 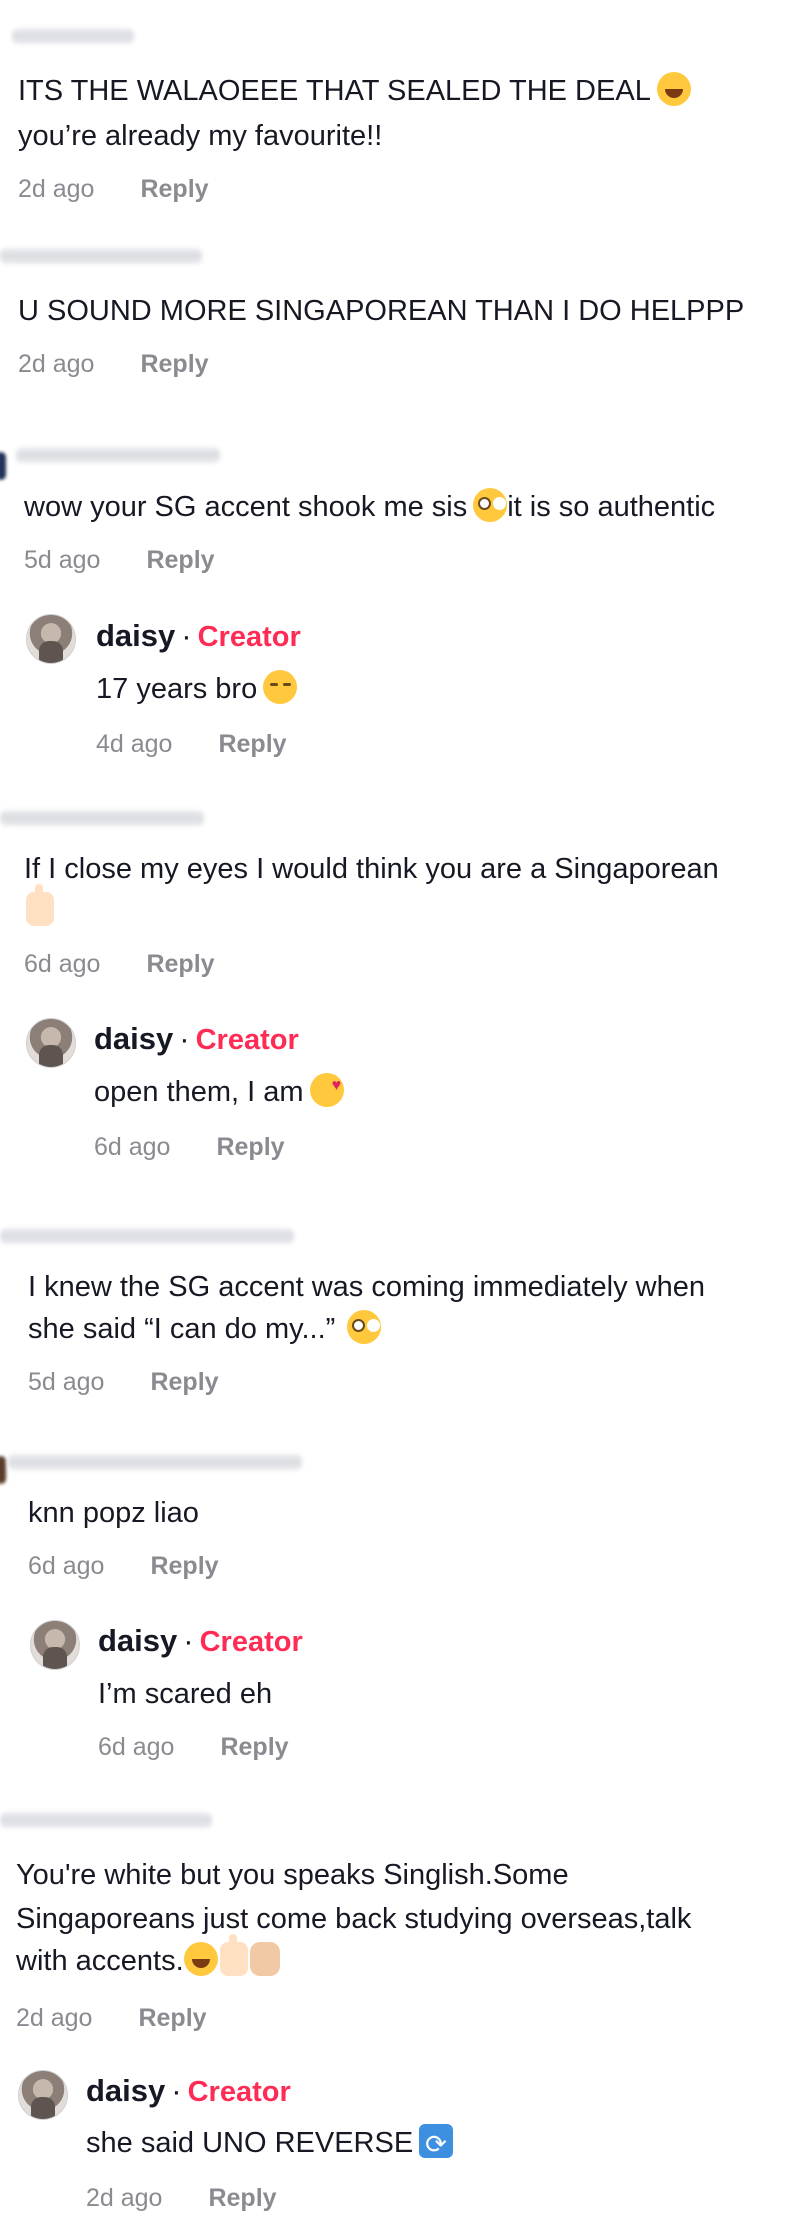 I want to click on counterclockwise-arrows-icon, so click(x=436, y=2144).